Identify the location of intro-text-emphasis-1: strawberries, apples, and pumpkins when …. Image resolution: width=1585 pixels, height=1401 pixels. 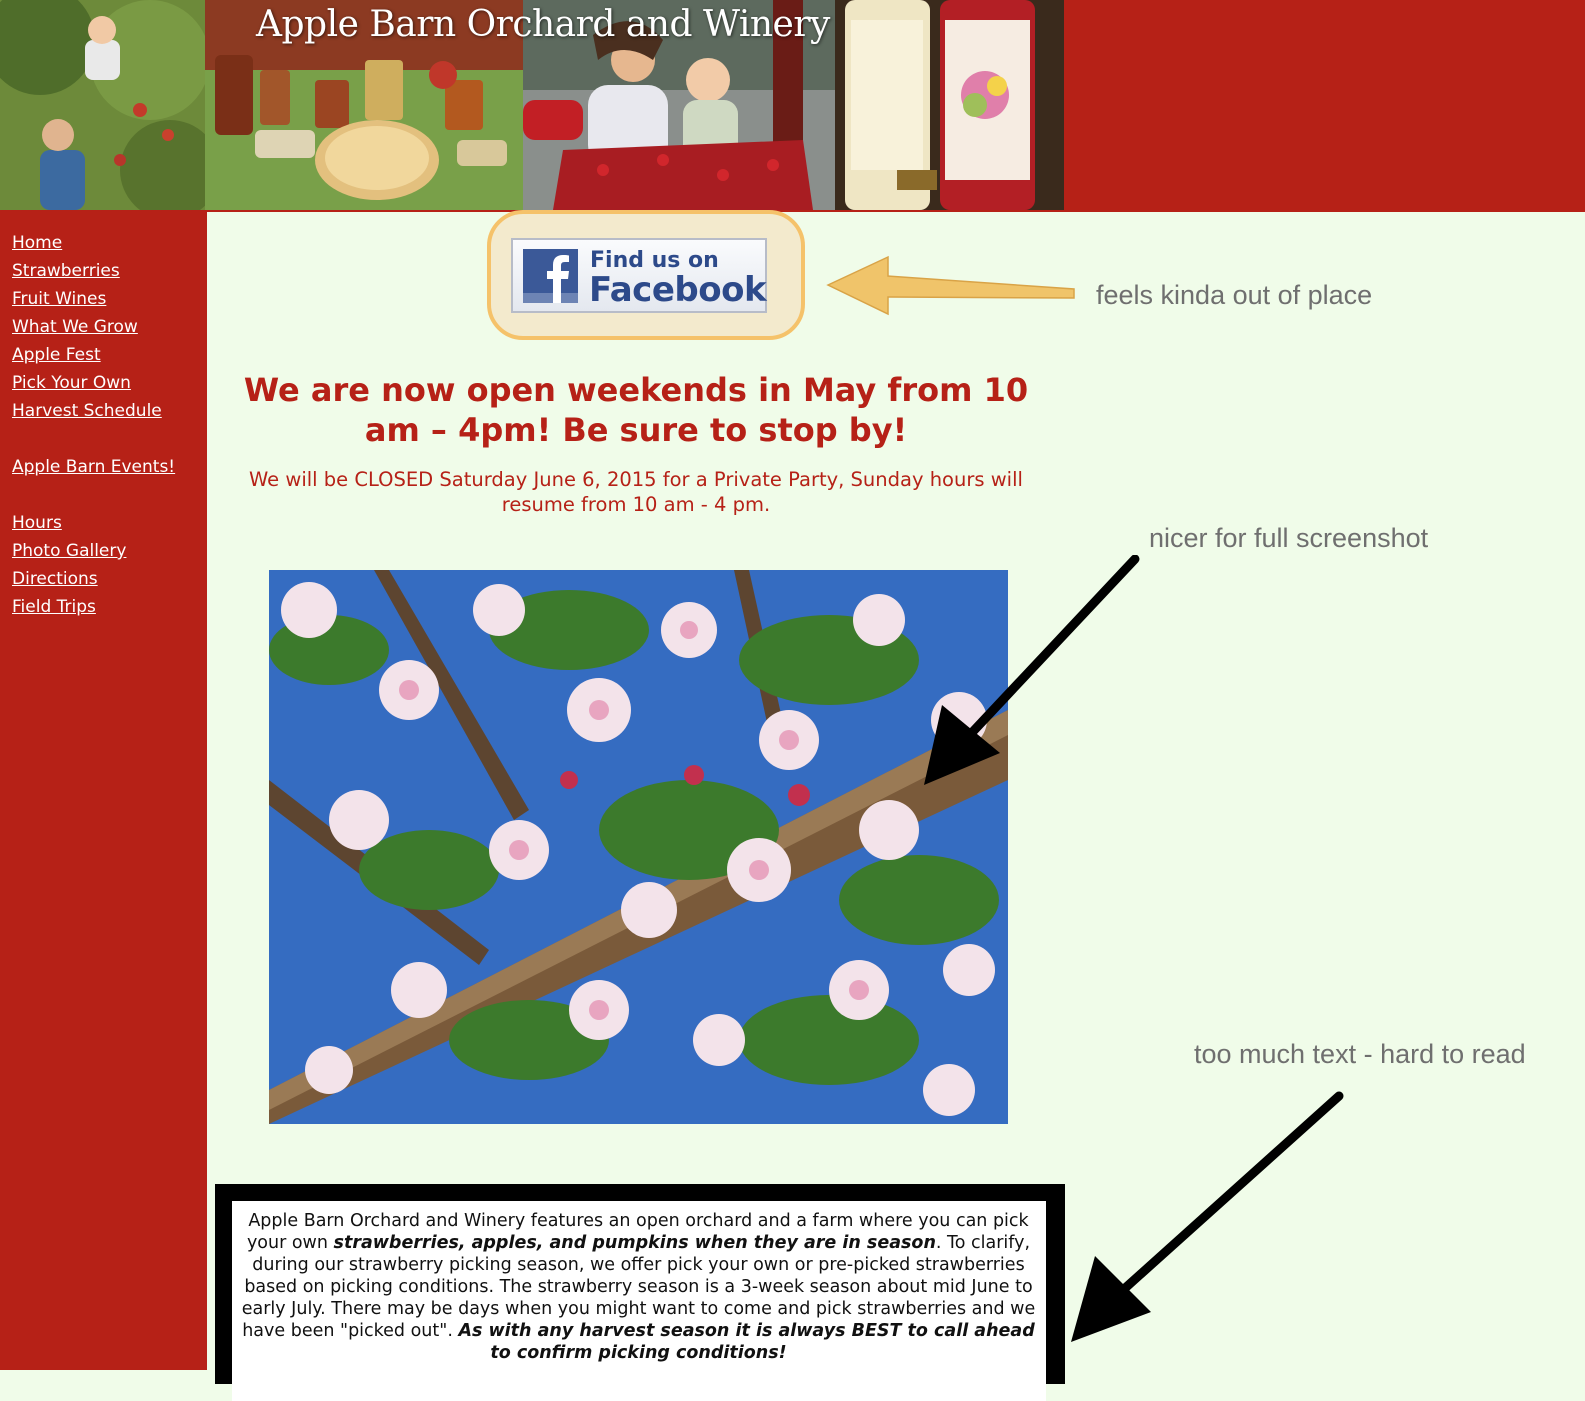
(634, 1243).